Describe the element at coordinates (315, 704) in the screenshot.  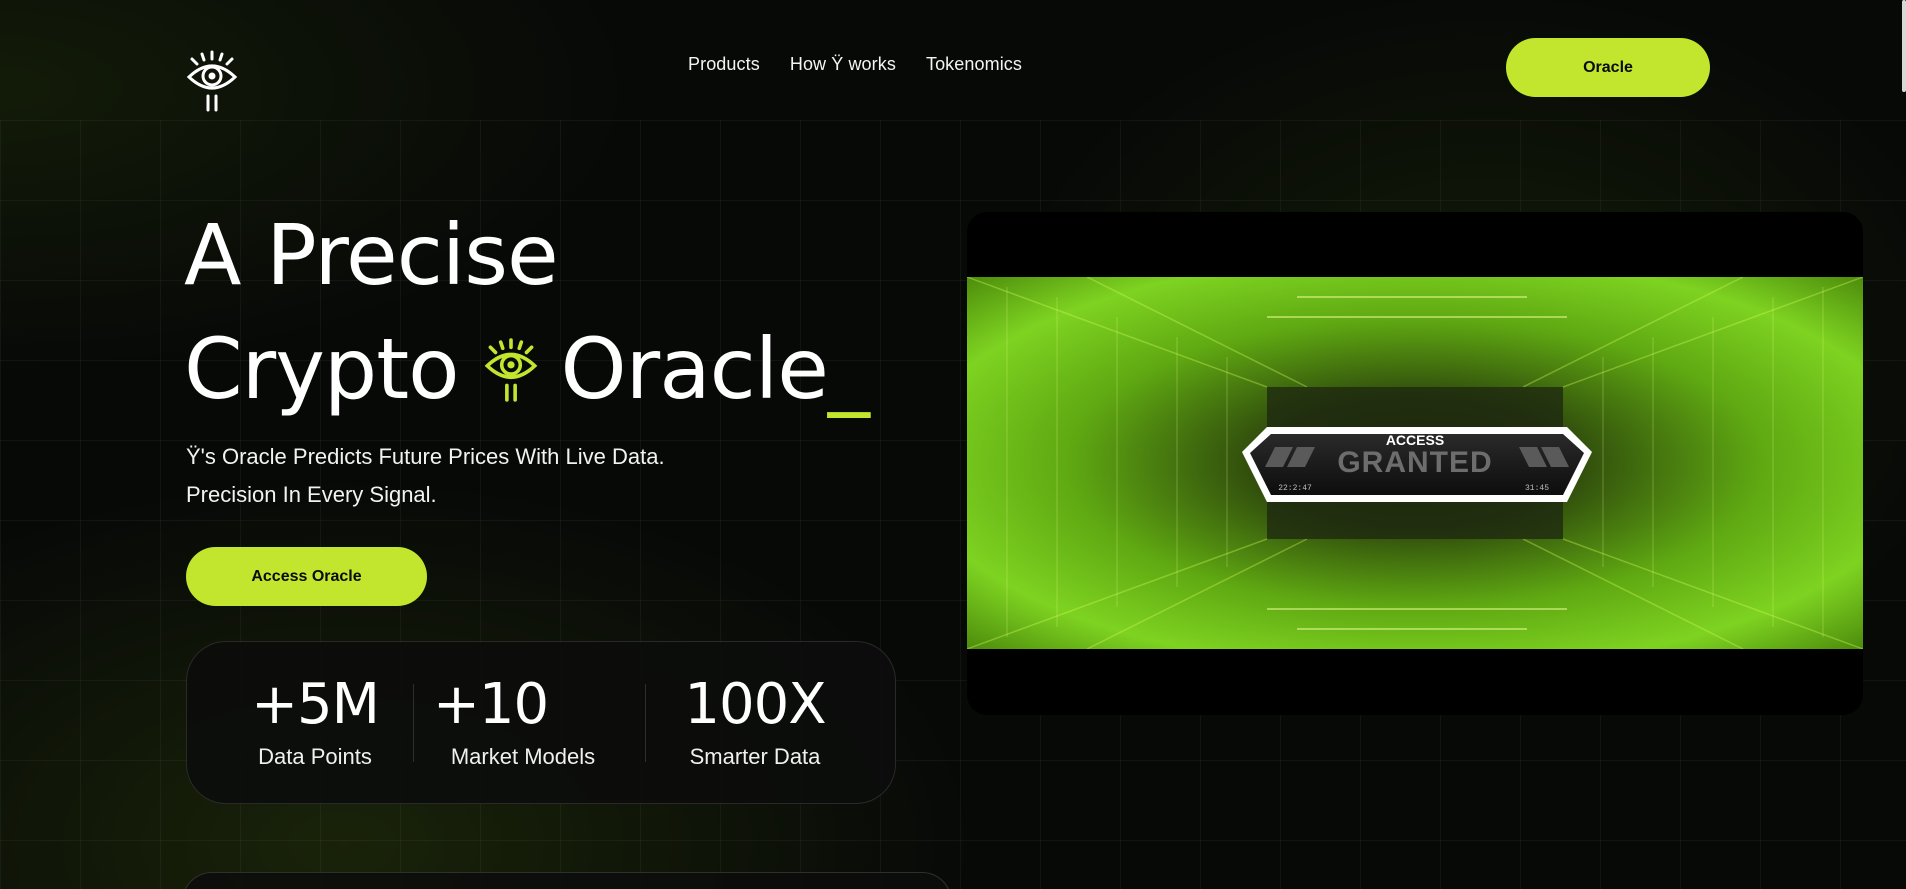
I see `stat-value: +5M` at that location.